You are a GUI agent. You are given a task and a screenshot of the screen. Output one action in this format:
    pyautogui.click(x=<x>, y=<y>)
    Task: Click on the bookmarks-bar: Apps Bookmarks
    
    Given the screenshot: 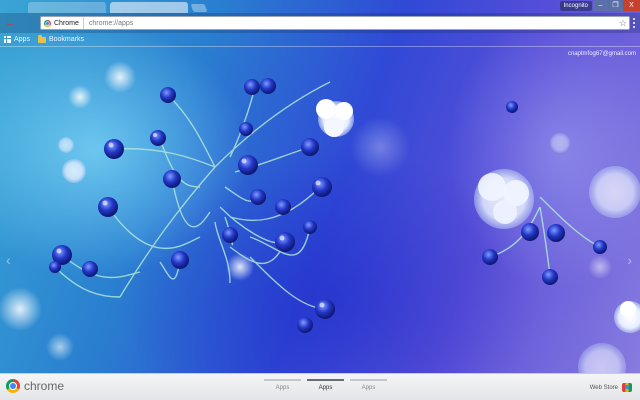 What is the action you would take?
    pyautogui.click(x=320, y=40)
    